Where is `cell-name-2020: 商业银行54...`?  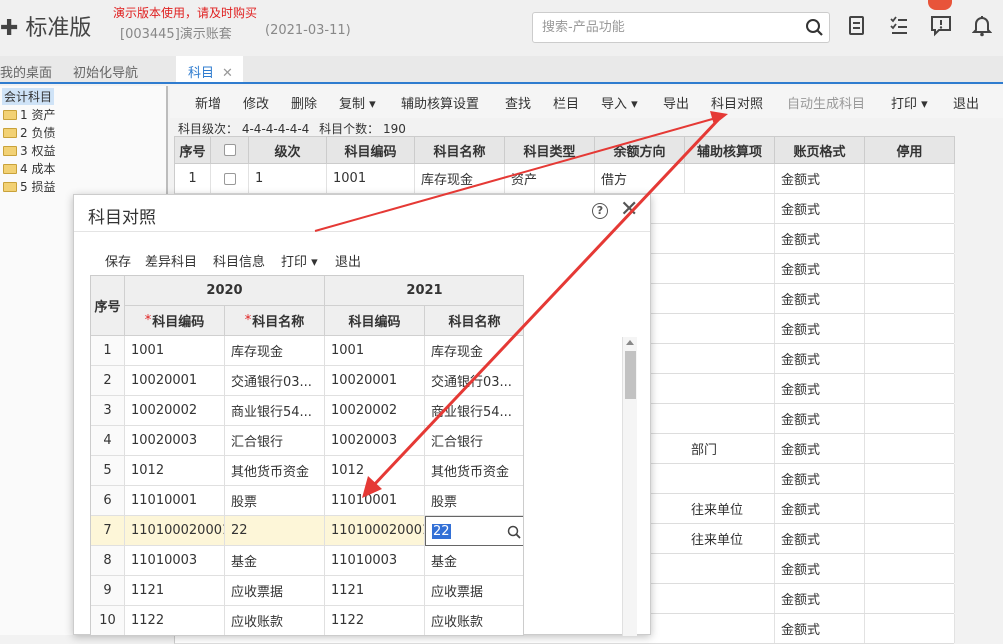 cell-name-2020: 商业银行54... is located at coordinates (275, 411).